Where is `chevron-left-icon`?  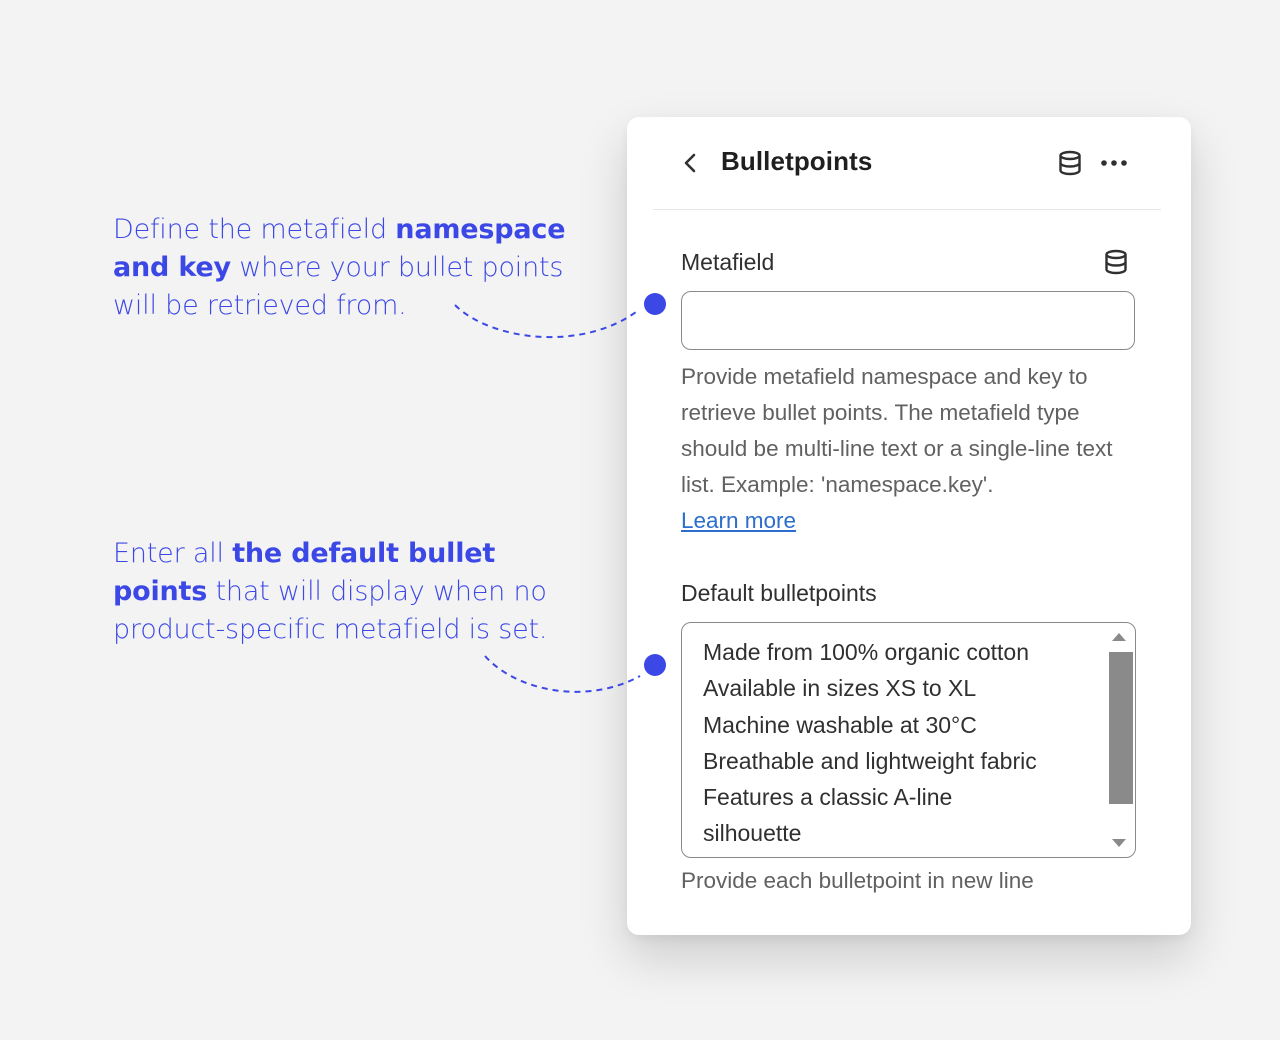
chevron-left-icon is located at coordinates (690, 163).